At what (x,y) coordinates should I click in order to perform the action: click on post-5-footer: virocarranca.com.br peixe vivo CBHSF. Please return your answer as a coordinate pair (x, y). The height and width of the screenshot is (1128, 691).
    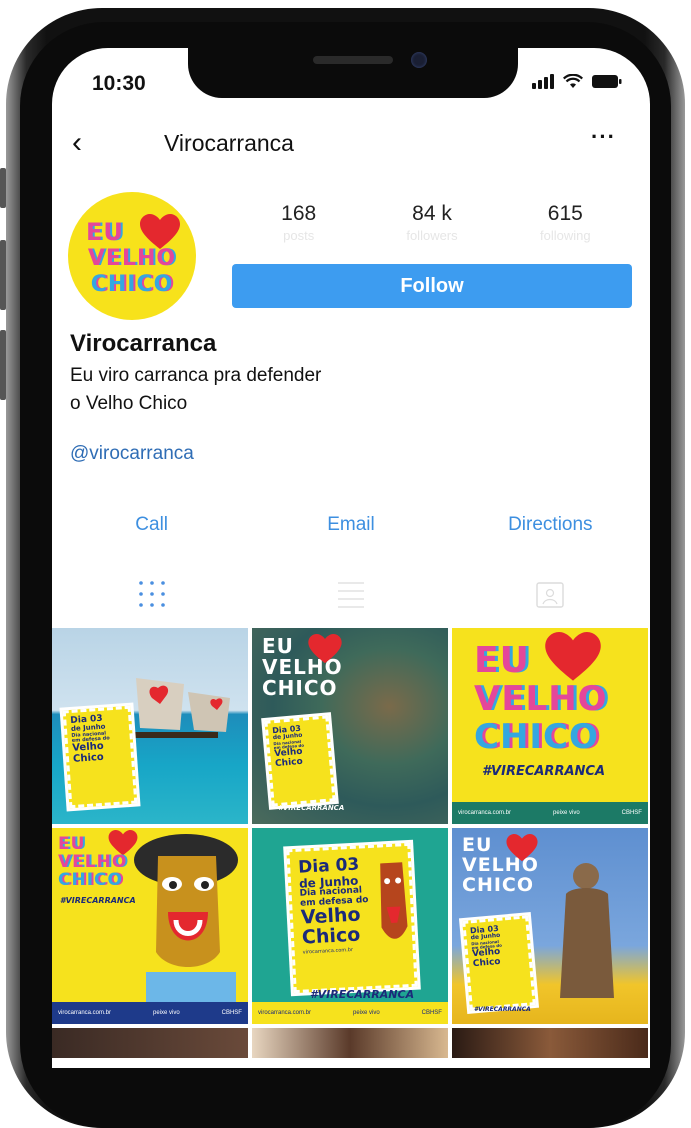
    Looking at the image, I should click on (350, 1013).